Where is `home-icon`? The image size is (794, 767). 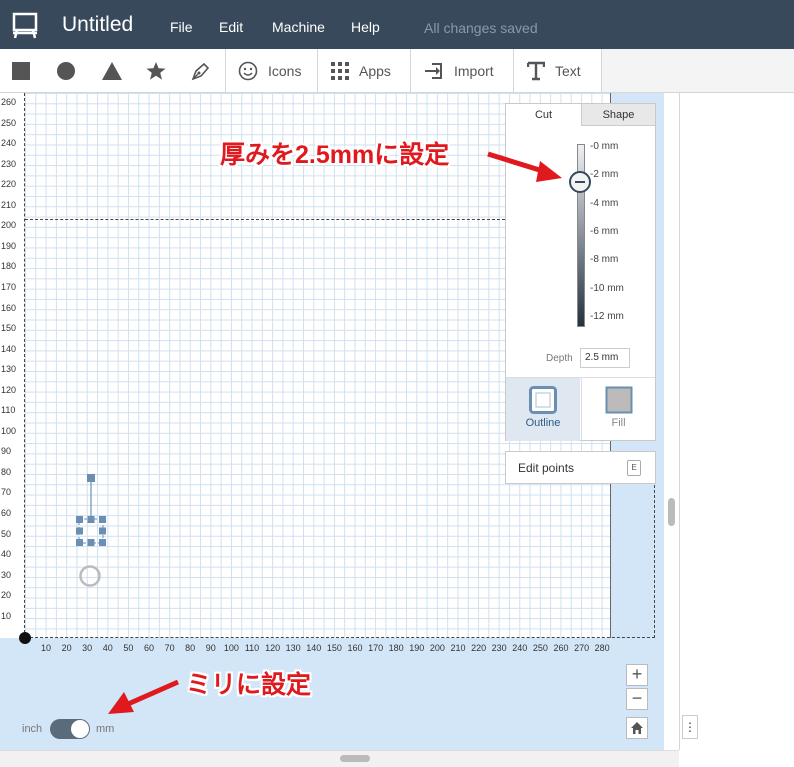
home-icon is located at coordinates (637, 728).